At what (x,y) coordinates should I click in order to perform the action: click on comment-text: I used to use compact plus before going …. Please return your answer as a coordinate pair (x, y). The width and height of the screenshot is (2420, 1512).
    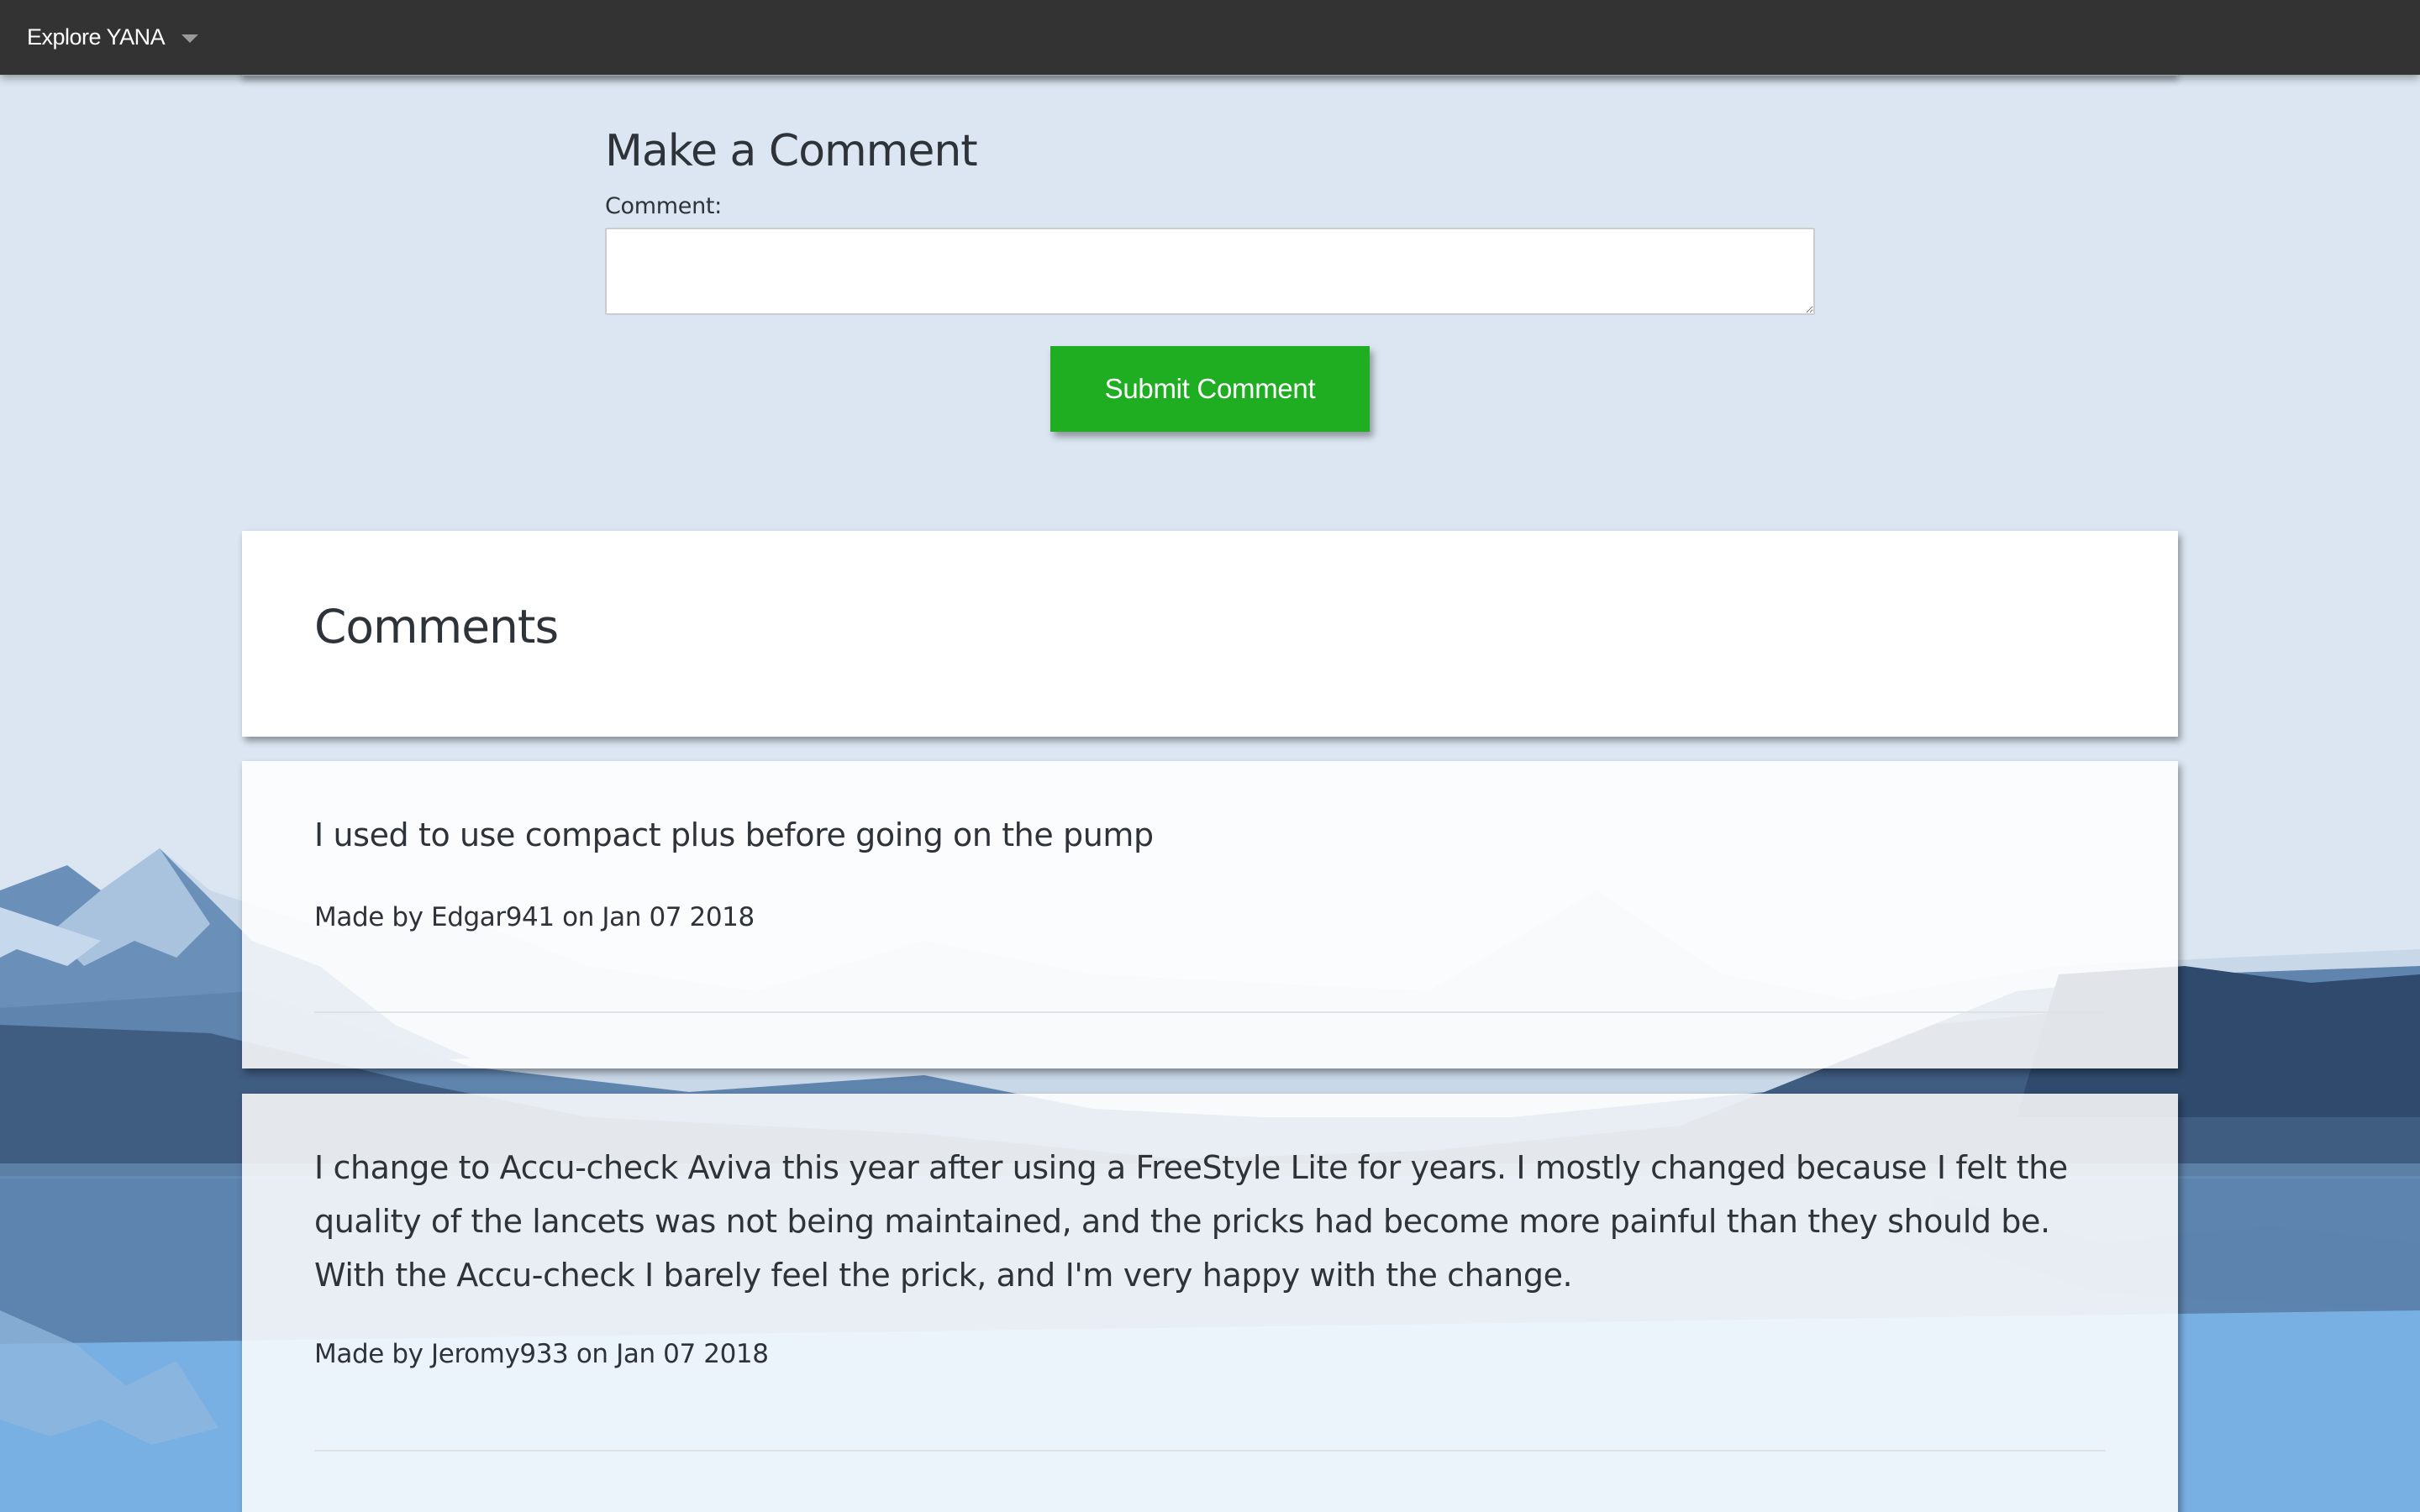
    Looking at the image, I should click on (734, 834).